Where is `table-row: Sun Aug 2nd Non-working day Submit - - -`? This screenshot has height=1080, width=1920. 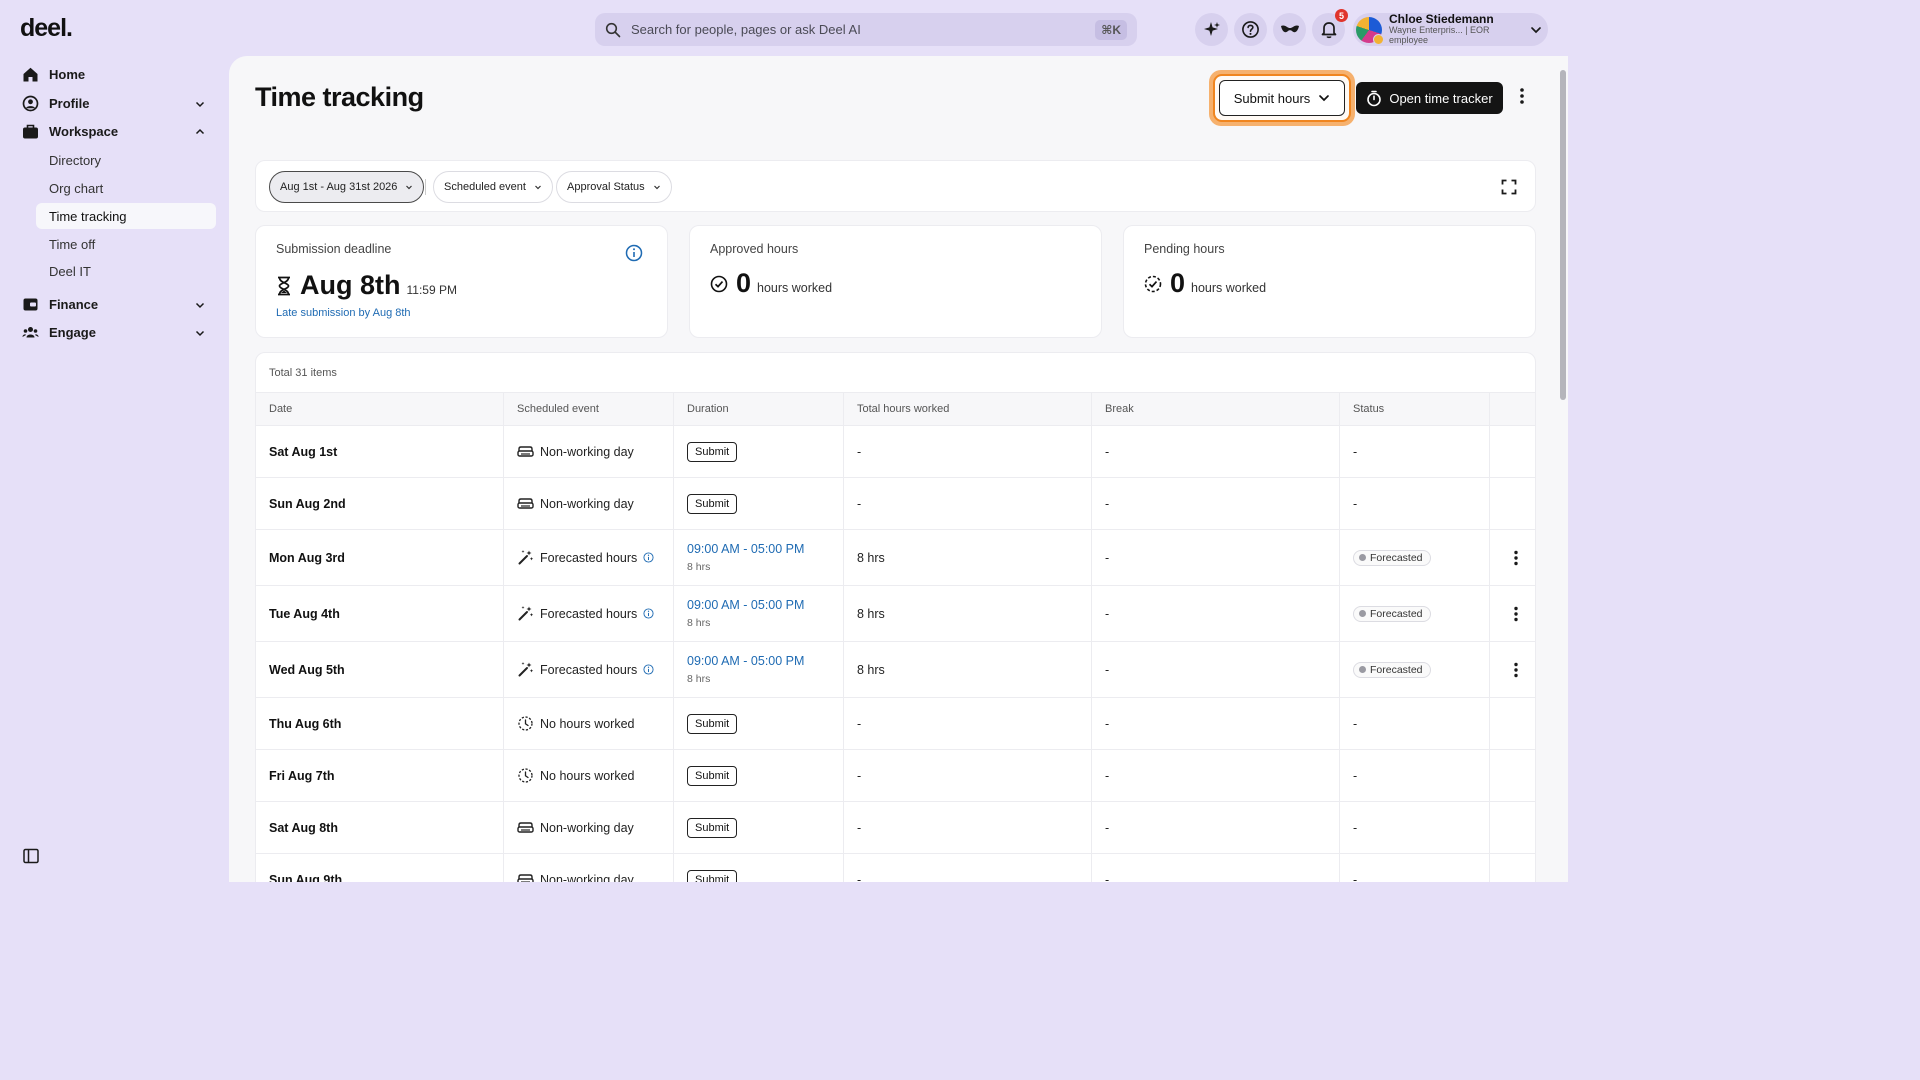
table-row: Sun Aug 2nd Non-working day Submit - - - is located at coordinates (895, 504).